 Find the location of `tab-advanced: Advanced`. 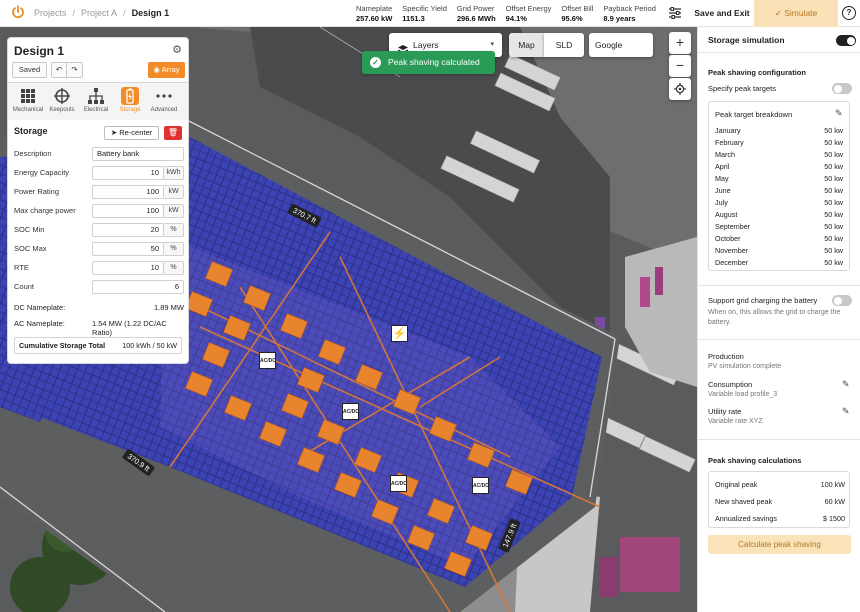

tab-advanced: Advanced is located at coordinates (164, 101).